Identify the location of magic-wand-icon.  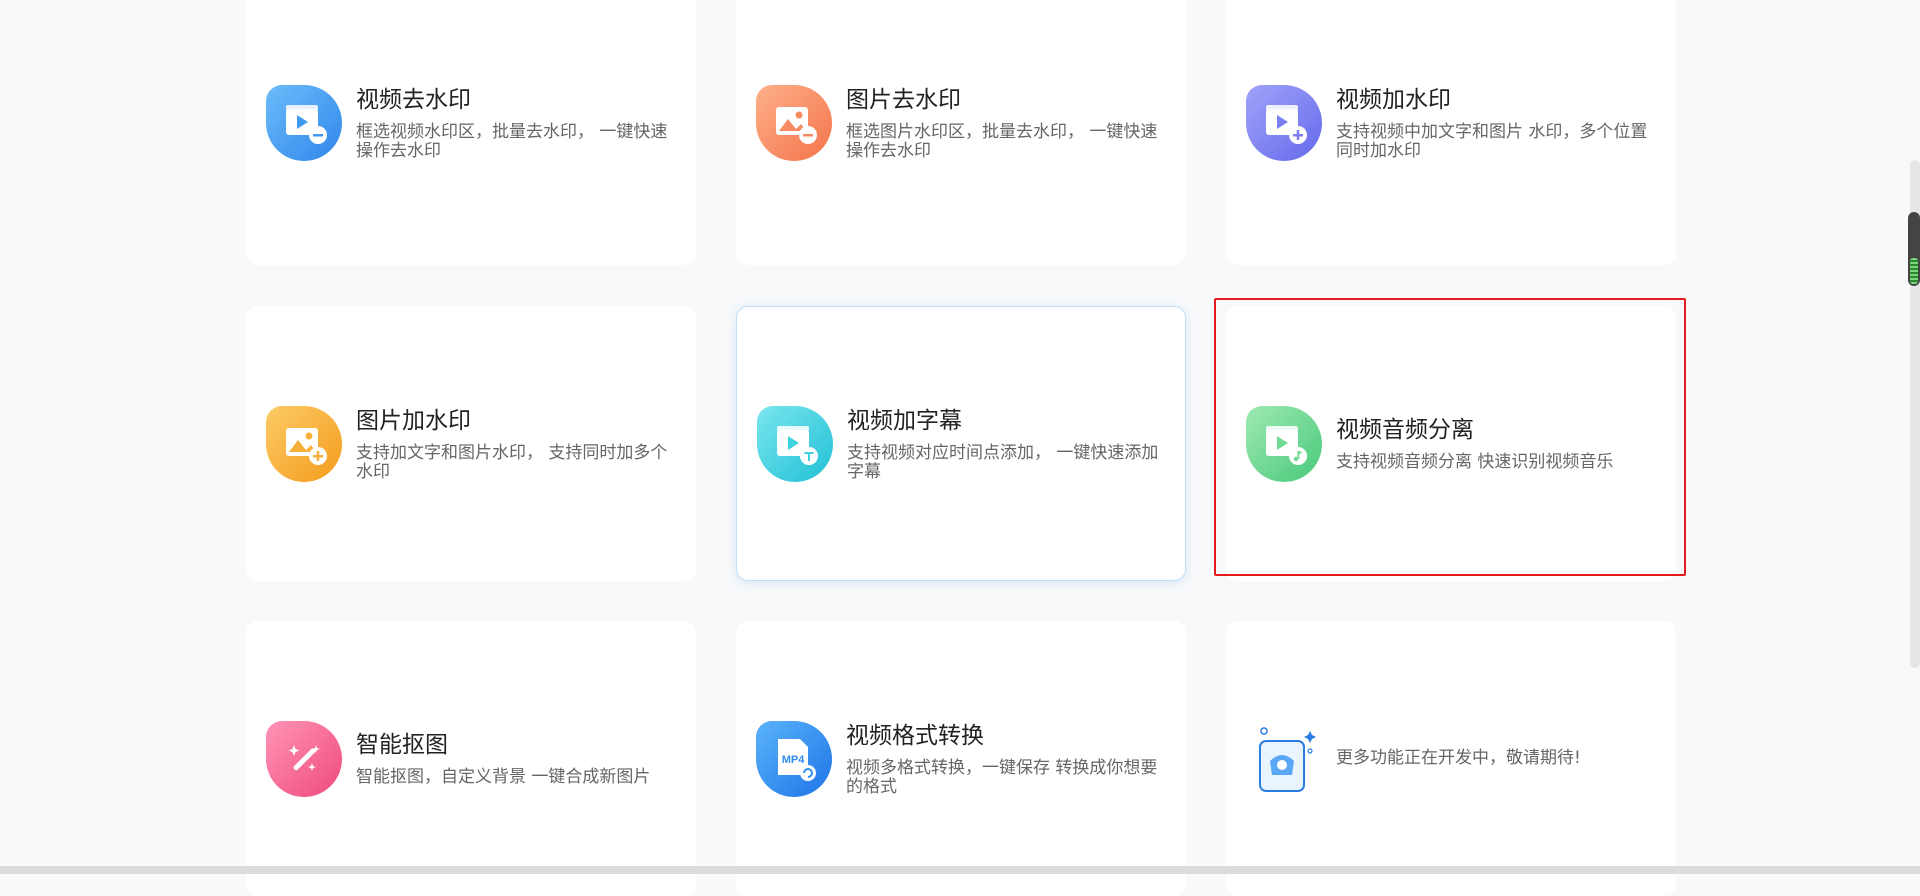
(304, 758).